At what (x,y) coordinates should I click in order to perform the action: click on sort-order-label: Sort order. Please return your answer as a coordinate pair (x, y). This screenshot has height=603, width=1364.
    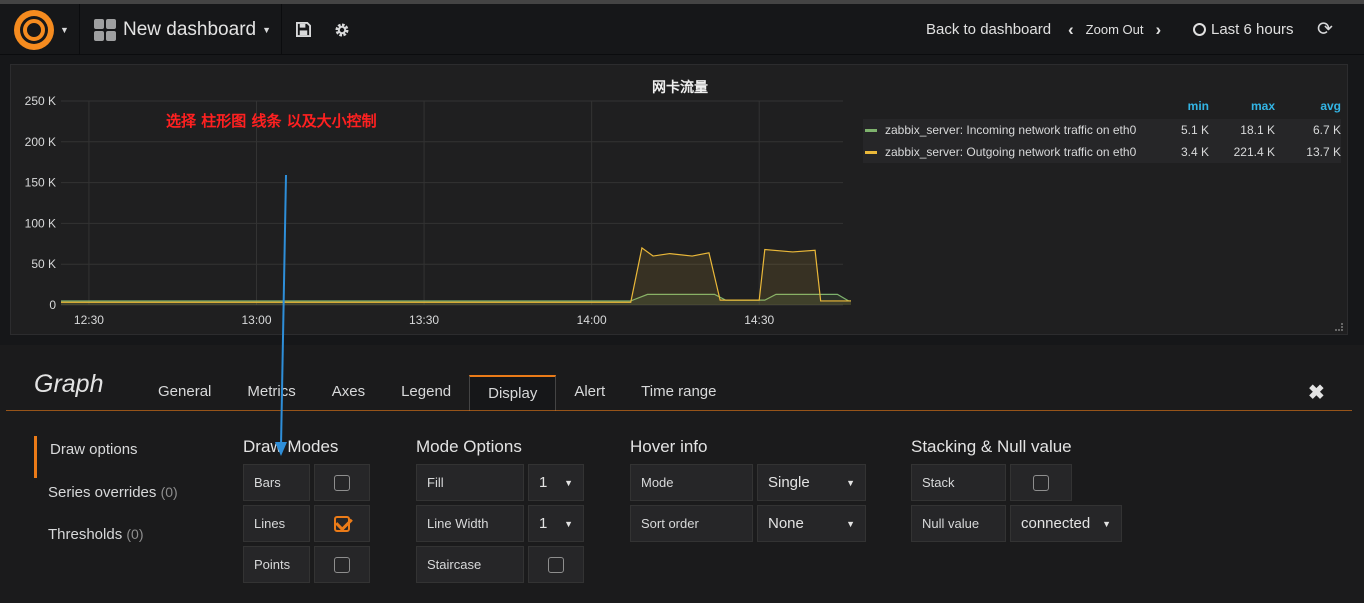
    Looking at the image, I should click on (691, 523).